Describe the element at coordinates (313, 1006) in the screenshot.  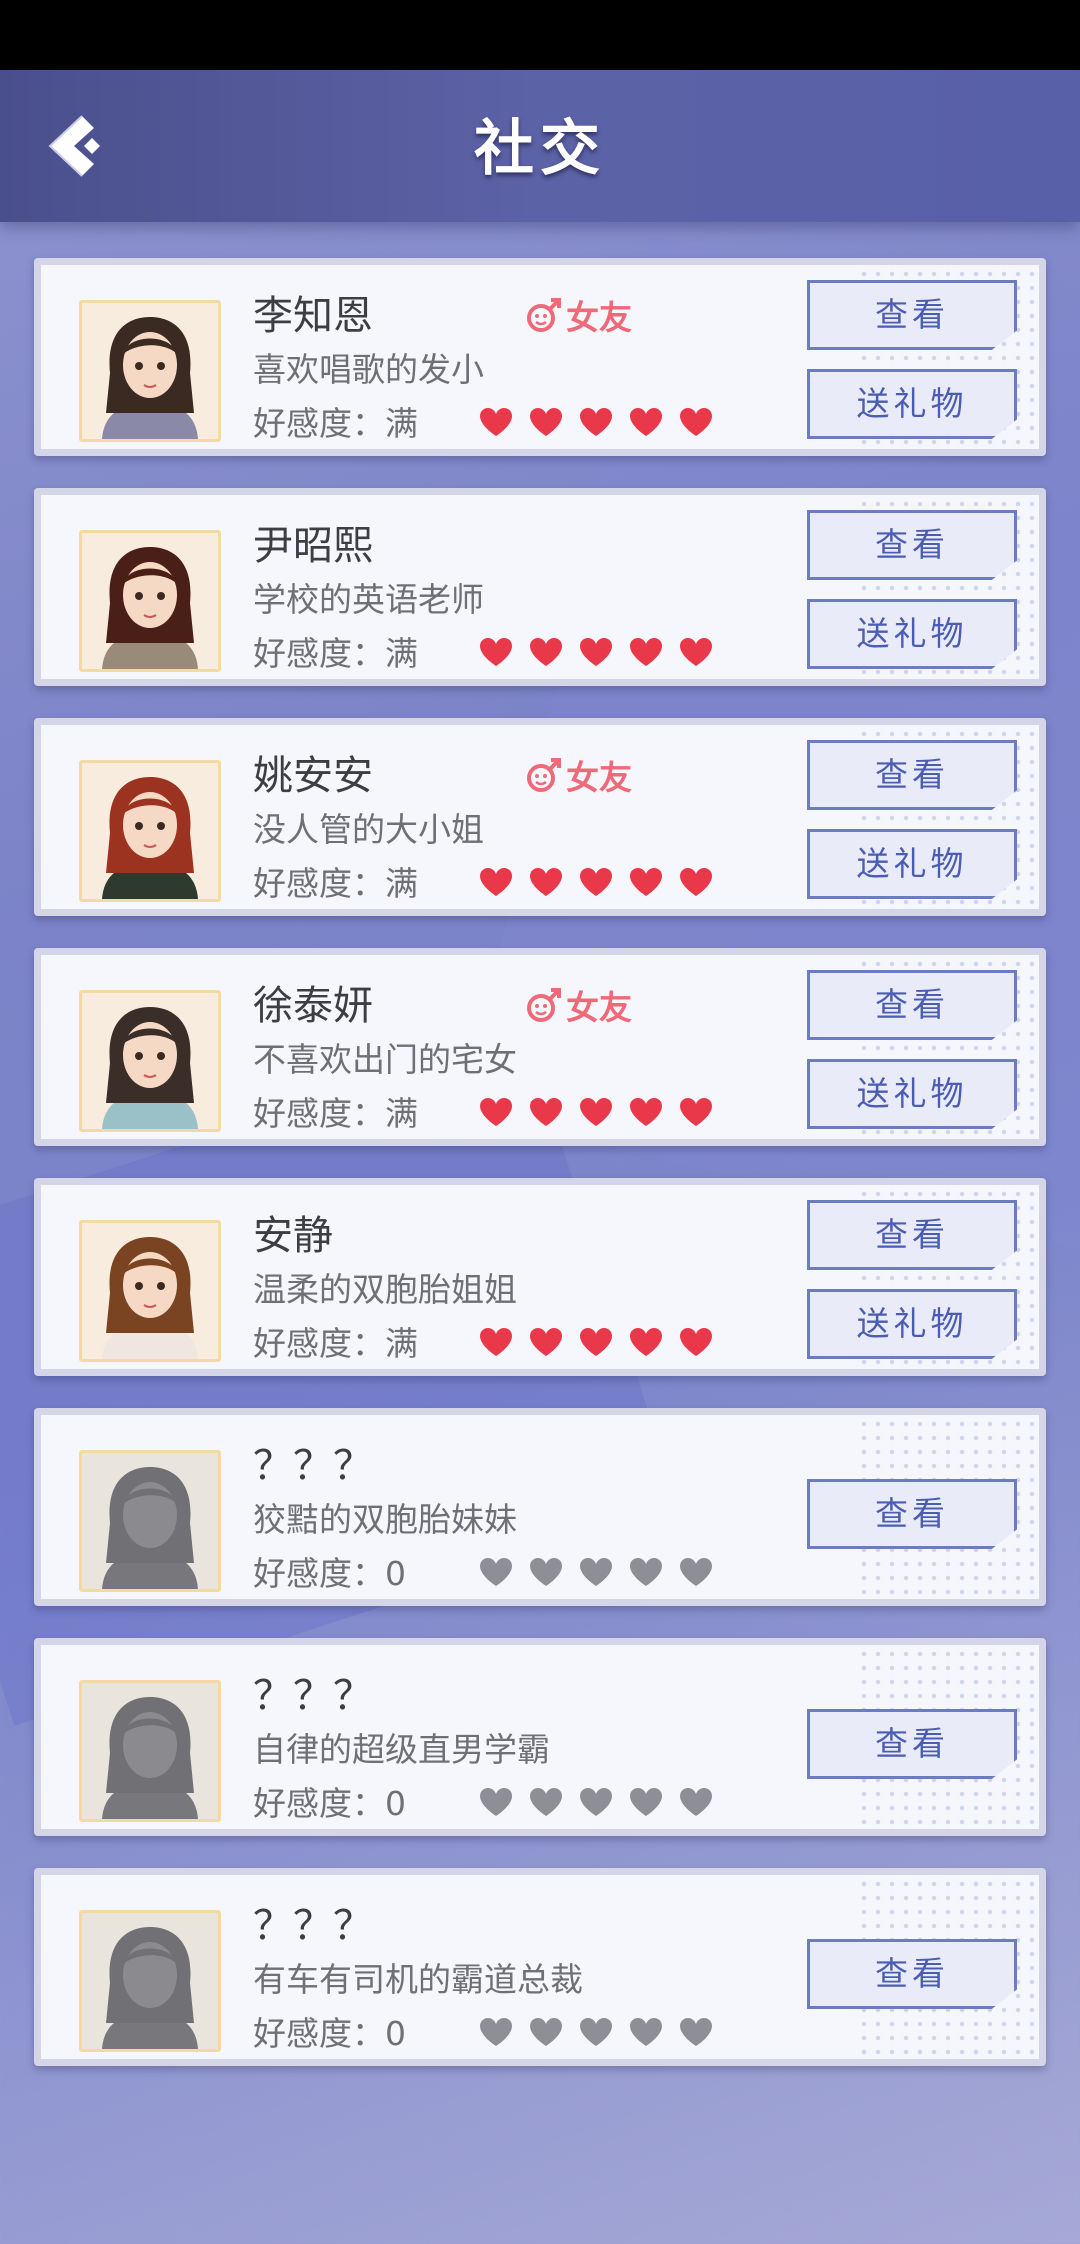
I see `character-name: 徐泰妍` at that location.